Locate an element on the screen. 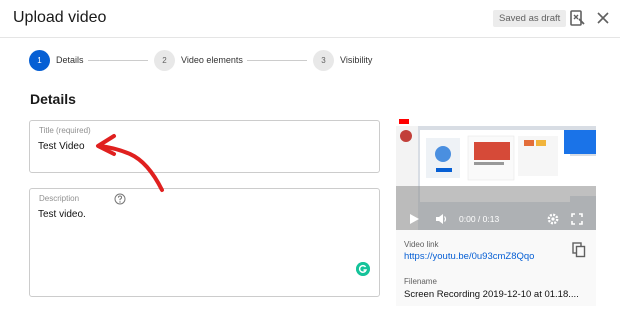 The height and width of the screenshot is (314, 620). step-video-elements-label: Video elements is located at coordinates (212, 60).